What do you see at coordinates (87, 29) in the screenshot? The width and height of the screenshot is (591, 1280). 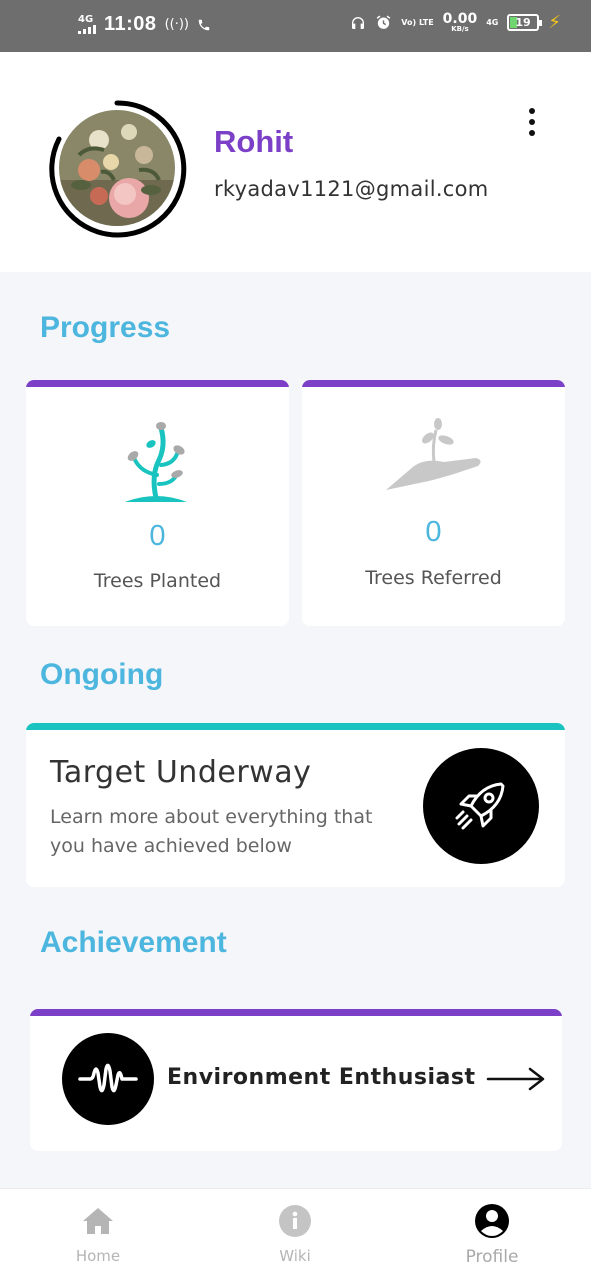 I see `signal-bars-icon` at bounding box center [87, 29].